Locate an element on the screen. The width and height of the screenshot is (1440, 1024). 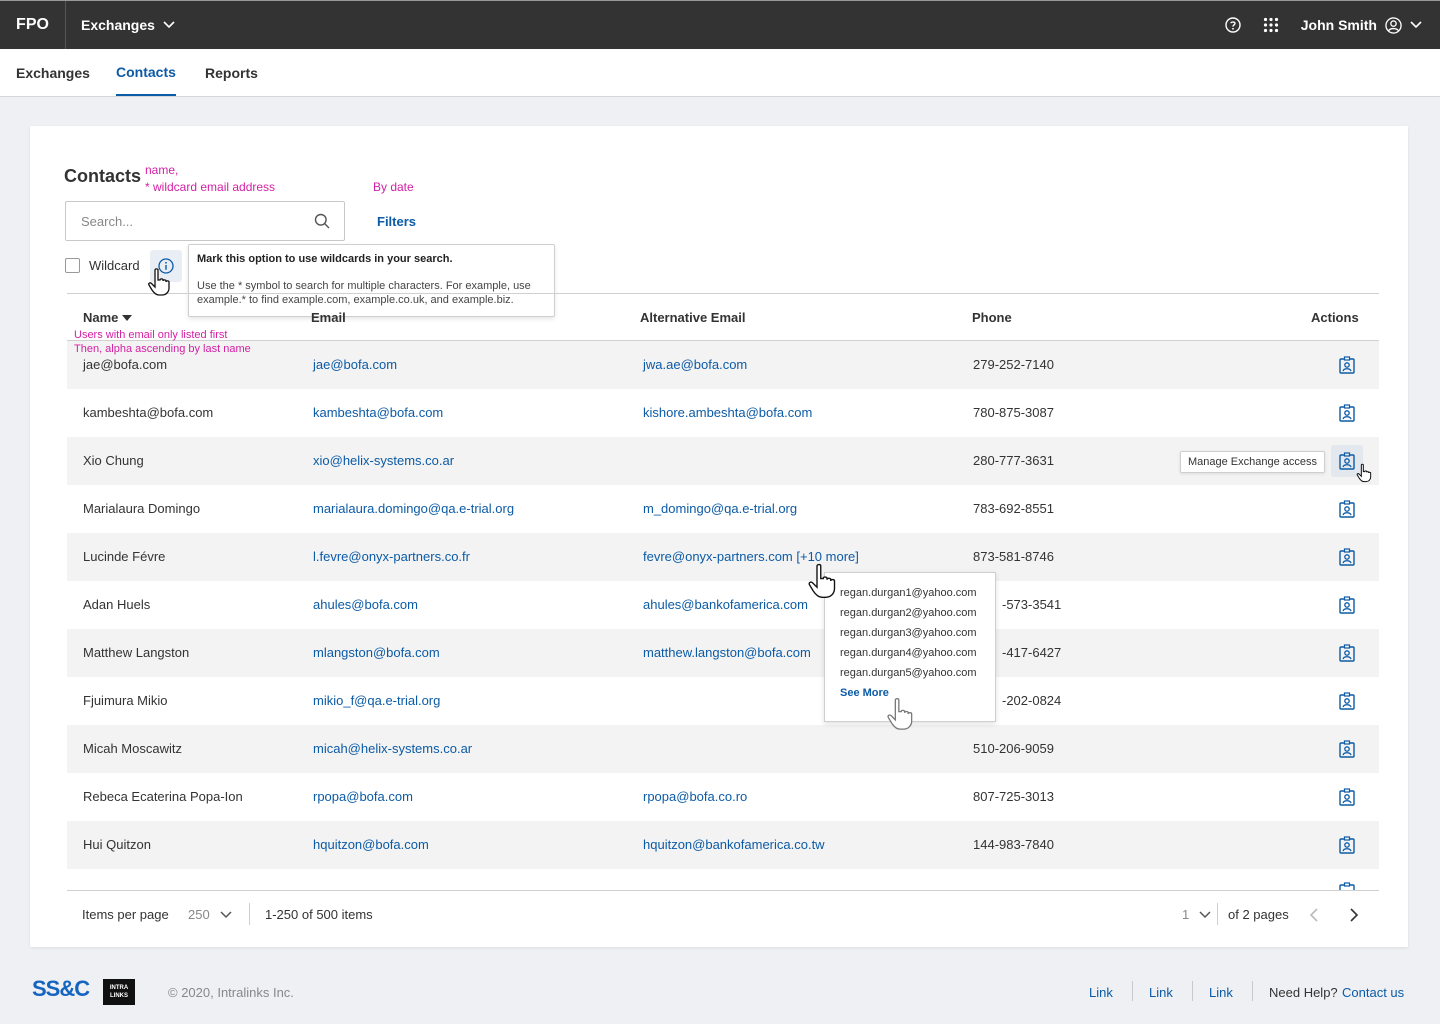
tab-bar: Exchanges Contacts Reports is located at coordinates (720, 73).